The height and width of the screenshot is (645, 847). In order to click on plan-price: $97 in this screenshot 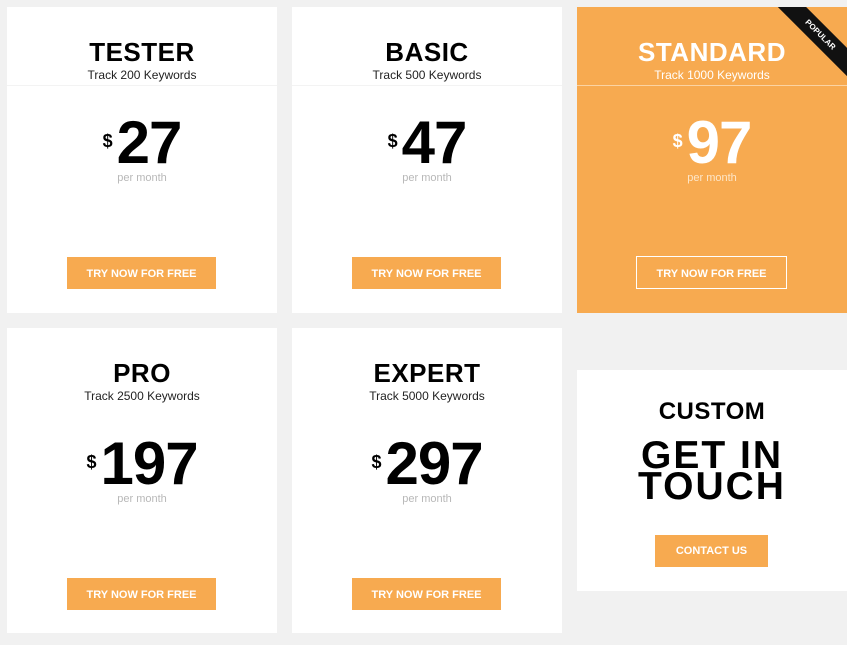, I will do `click(712, 143)`.